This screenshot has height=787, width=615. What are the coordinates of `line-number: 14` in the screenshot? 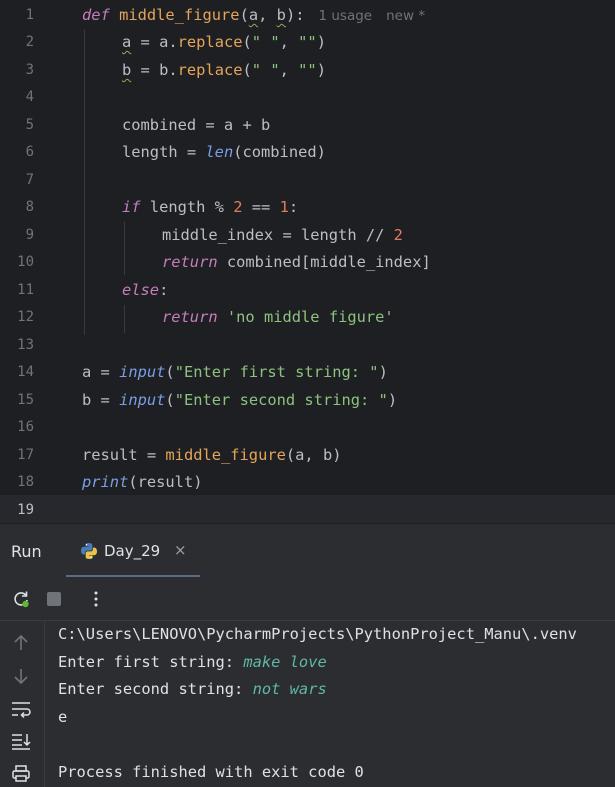 It's located at (25, 372).